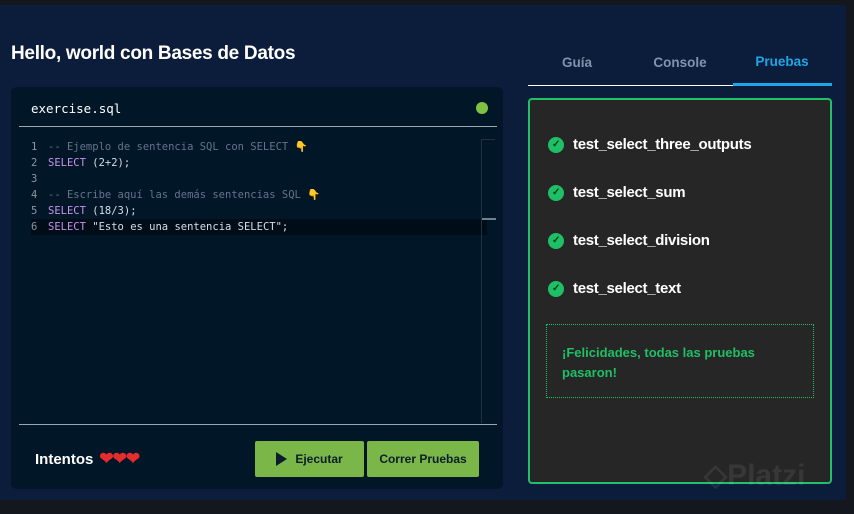 This screenshot has height=514, width=854. What do you see at coordinates (34, 163) in the screenshot?
I see `line-number: 2` at bounding box center [34, 163].